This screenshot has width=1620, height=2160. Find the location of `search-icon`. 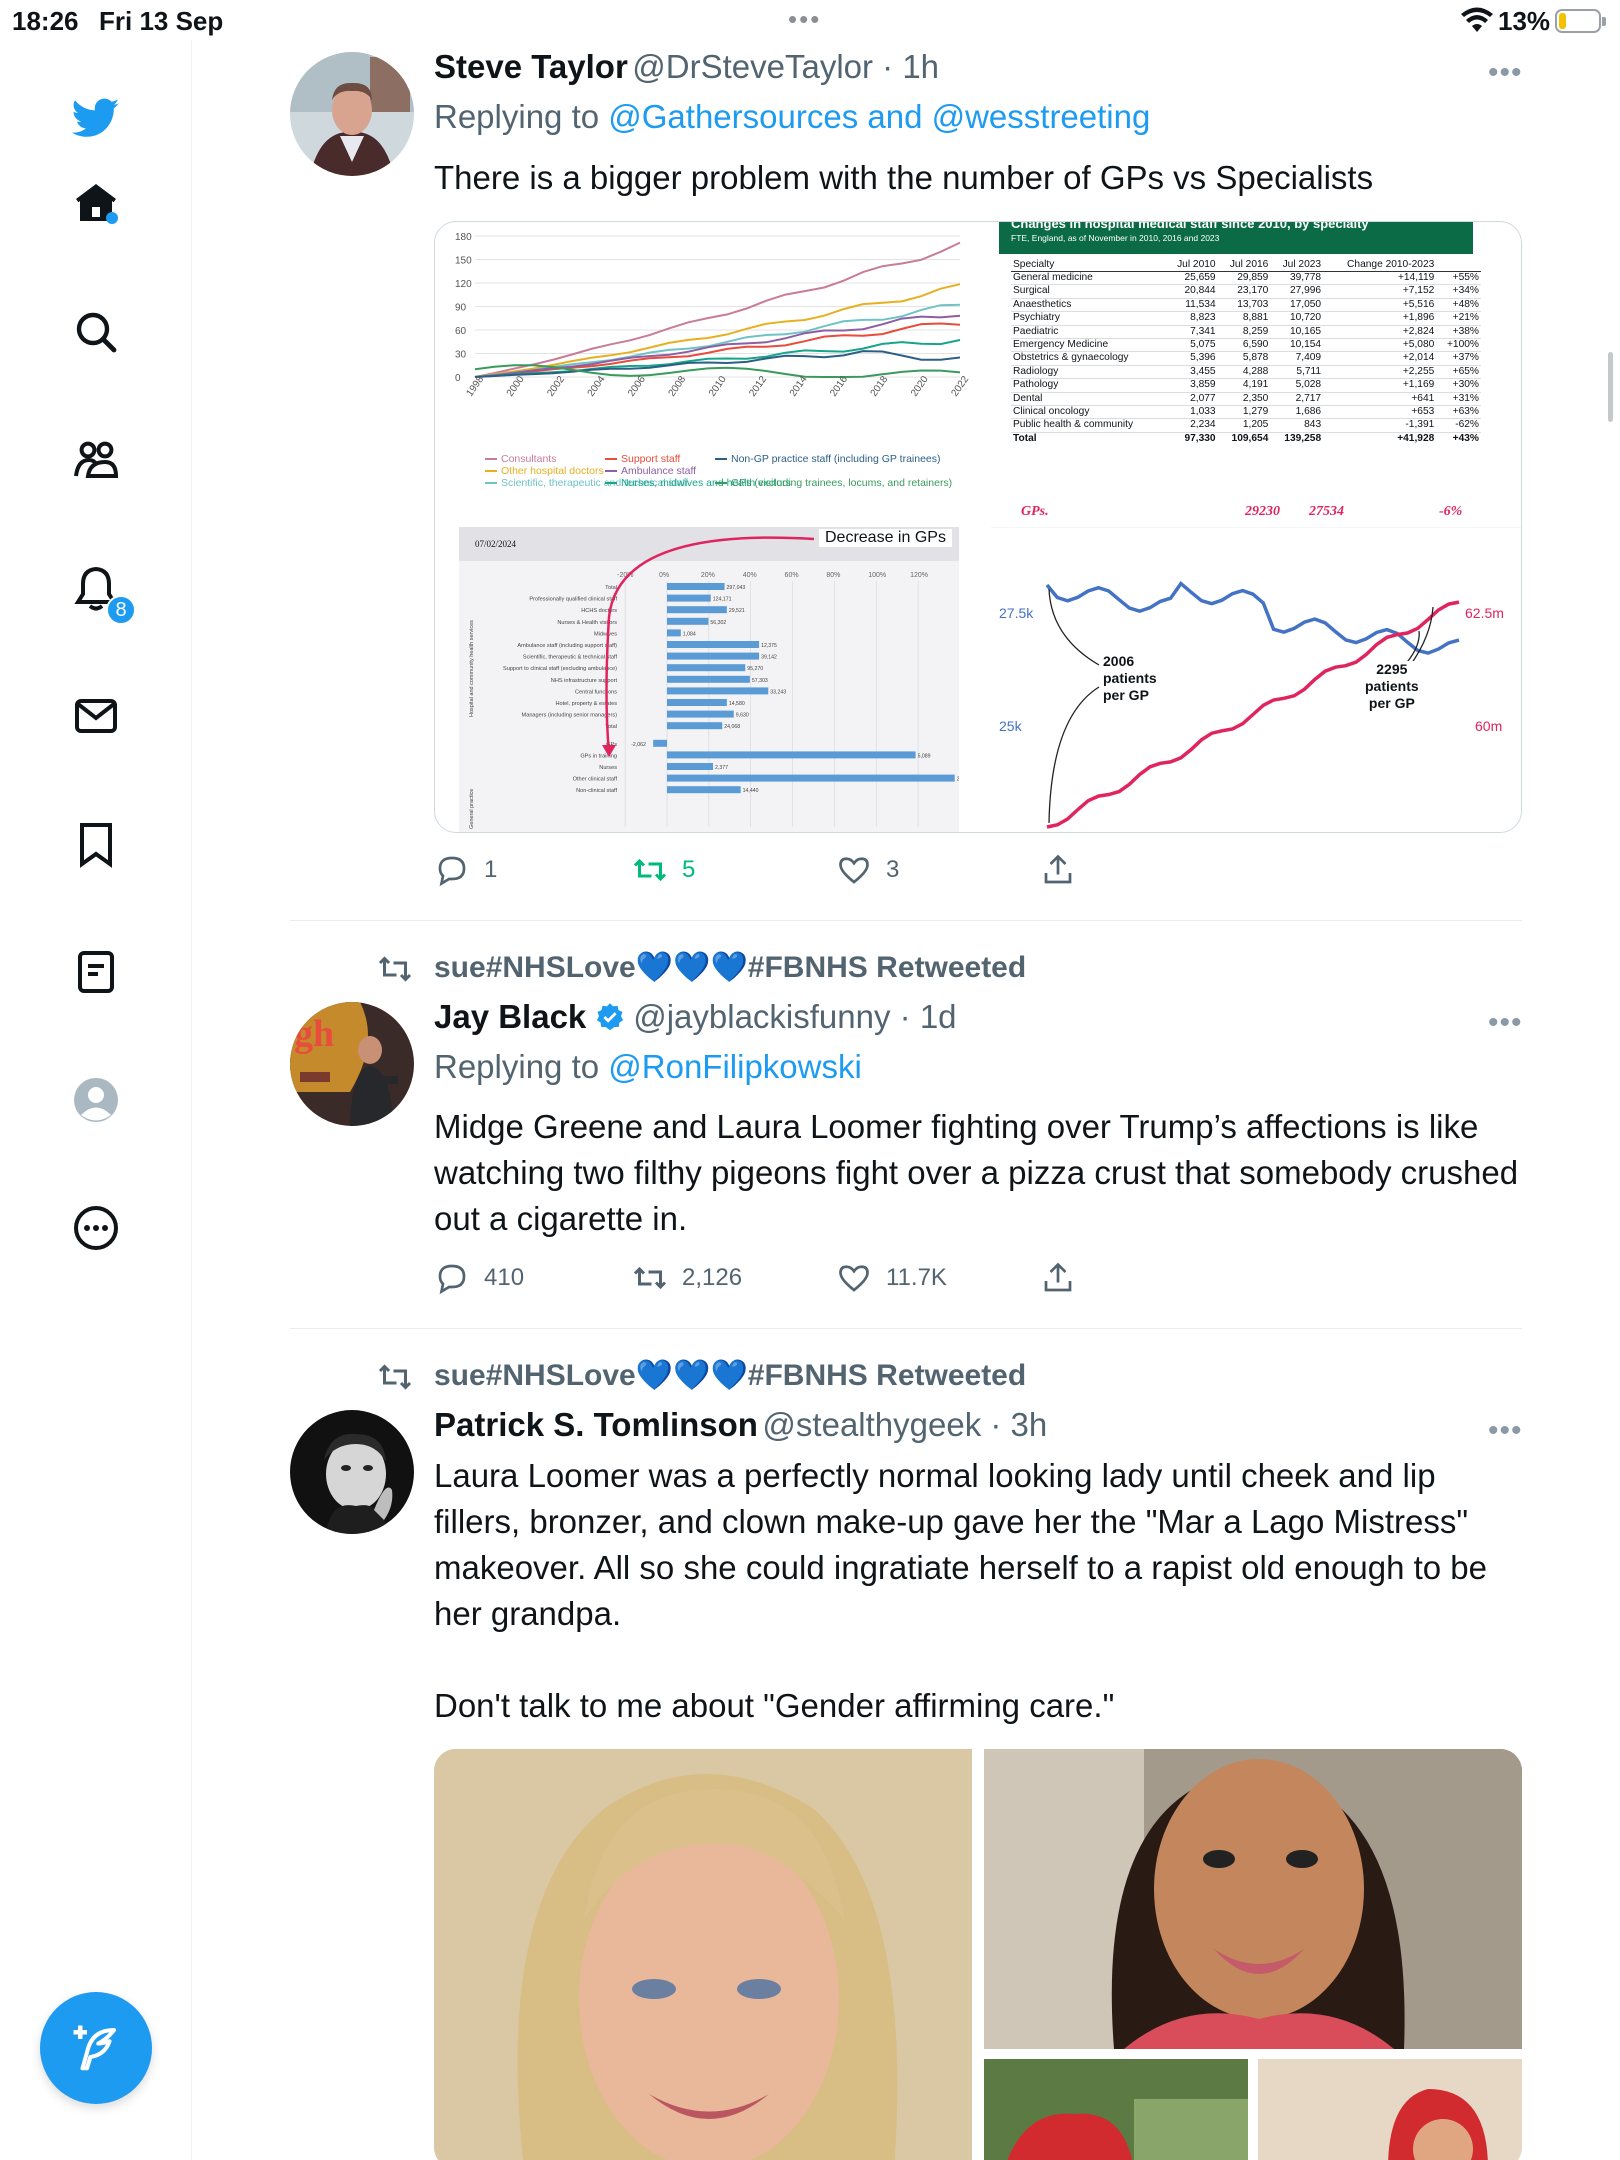

search-icon is located at coordinates (96, 332).